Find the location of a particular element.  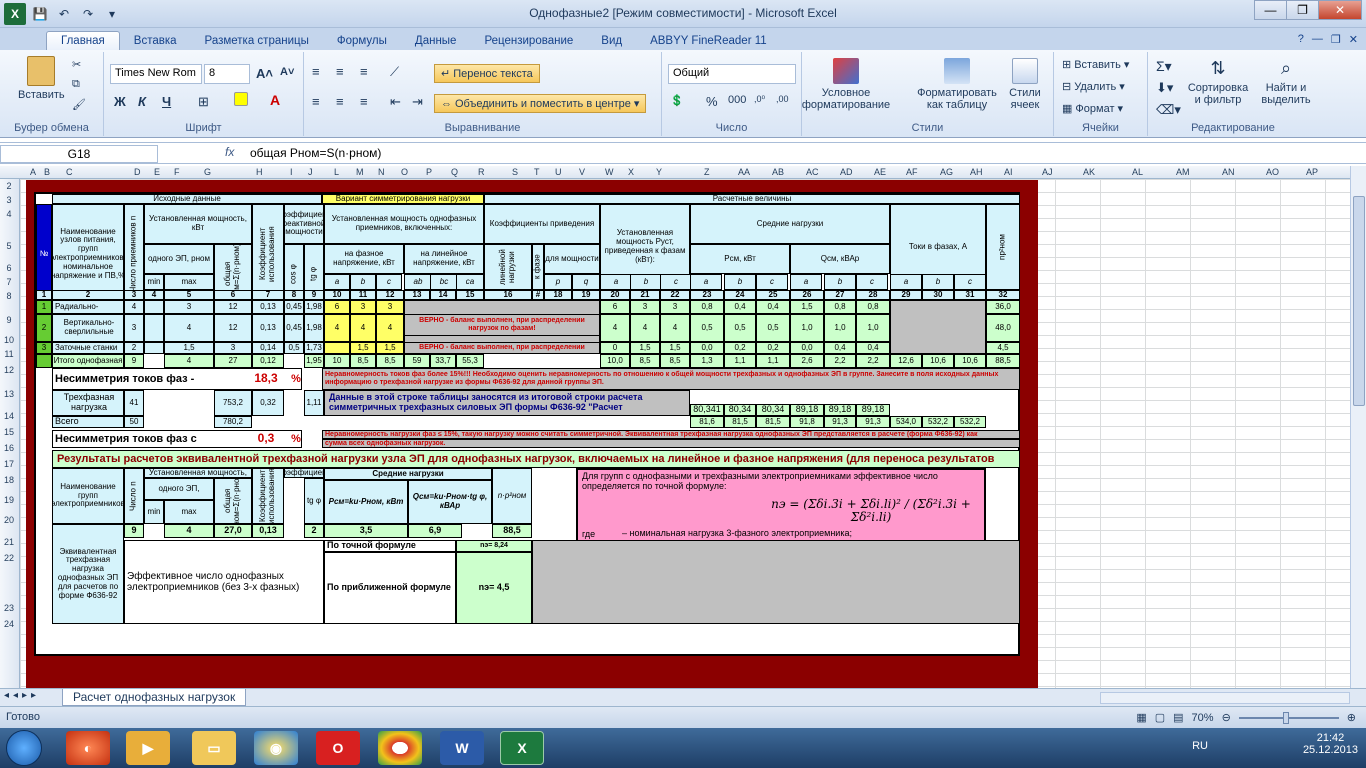

header-avg-load: Средние нагрузки is located at coordinates (790, 224).